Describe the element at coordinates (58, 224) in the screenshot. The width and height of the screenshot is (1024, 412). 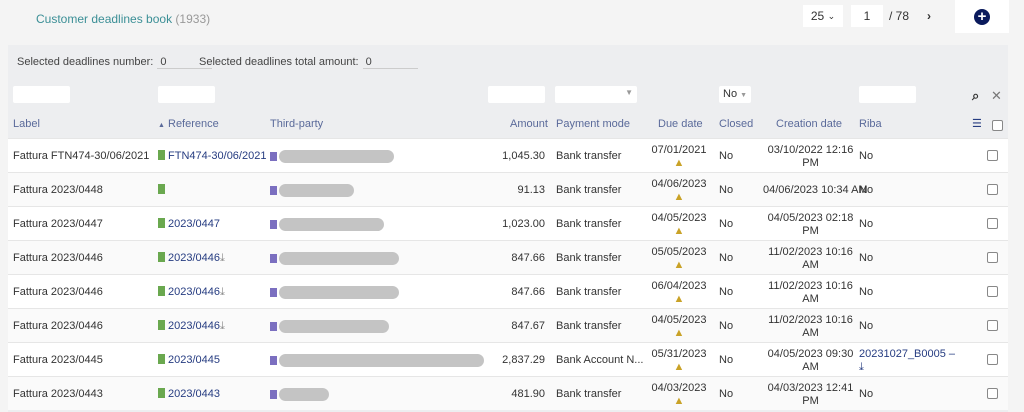
I see `label: Fattura 2023/0447` at that location.